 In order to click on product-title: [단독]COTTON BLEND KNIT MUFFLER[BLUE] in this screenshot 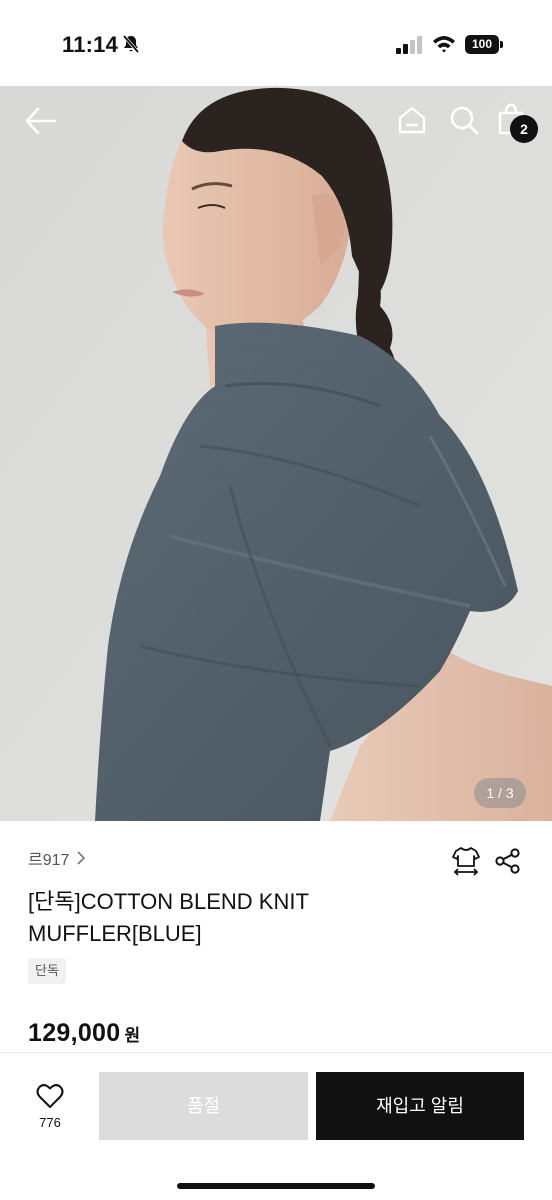, I will do `click(168, 917)`.